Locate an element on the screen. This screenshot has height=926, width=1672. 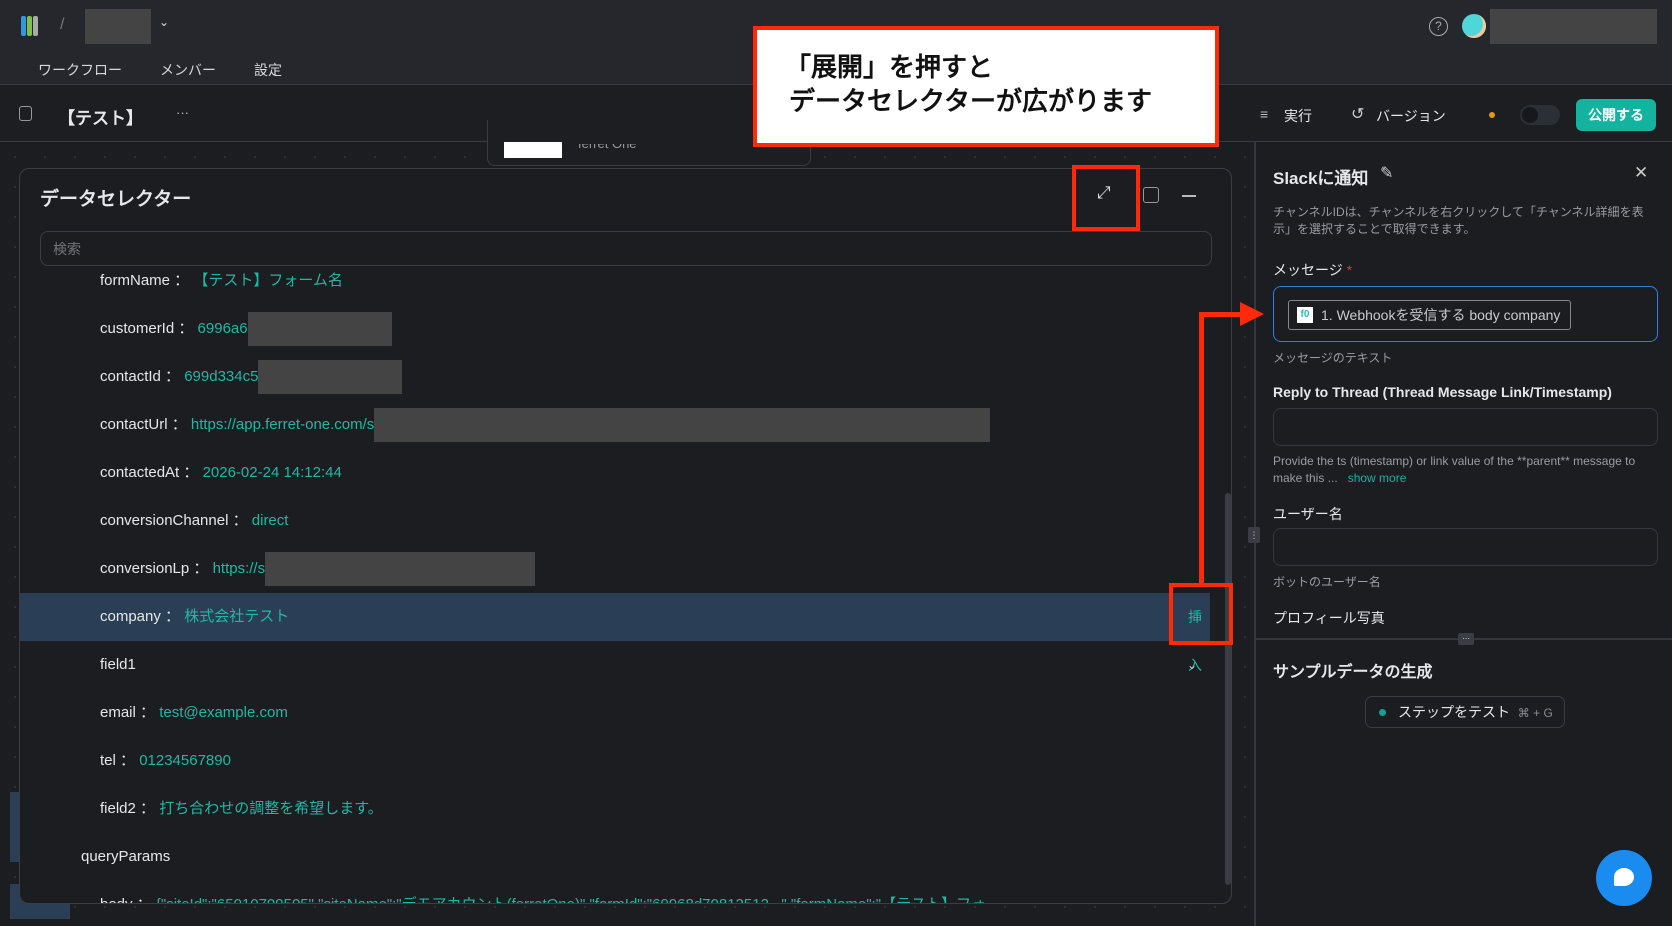
data-selector-title: データセレクター is located at coordinates (116, 199).